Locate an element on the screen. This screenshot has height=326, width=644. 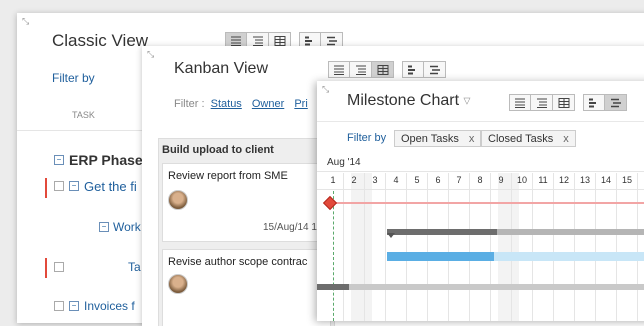
kanban-view-switcher is located at coordinates (387, 69).